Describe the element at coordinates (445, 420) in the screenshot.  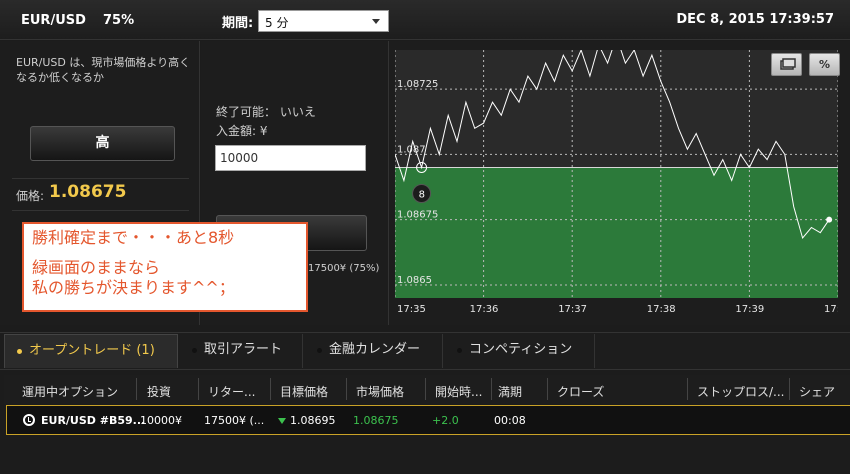
I see `cell-start: +2.0` at that location.